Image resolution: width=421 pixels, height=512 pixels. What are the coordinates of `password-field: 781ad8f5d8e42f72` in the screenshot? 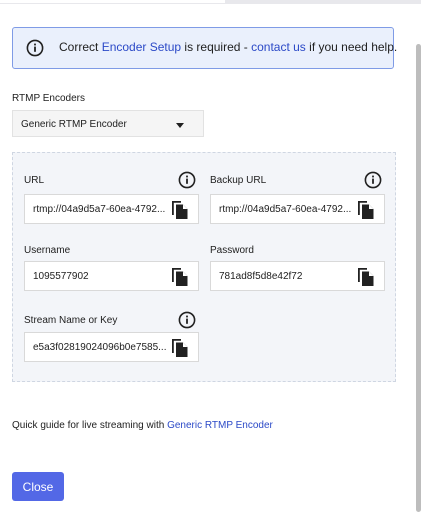 It's located at (297, 276).